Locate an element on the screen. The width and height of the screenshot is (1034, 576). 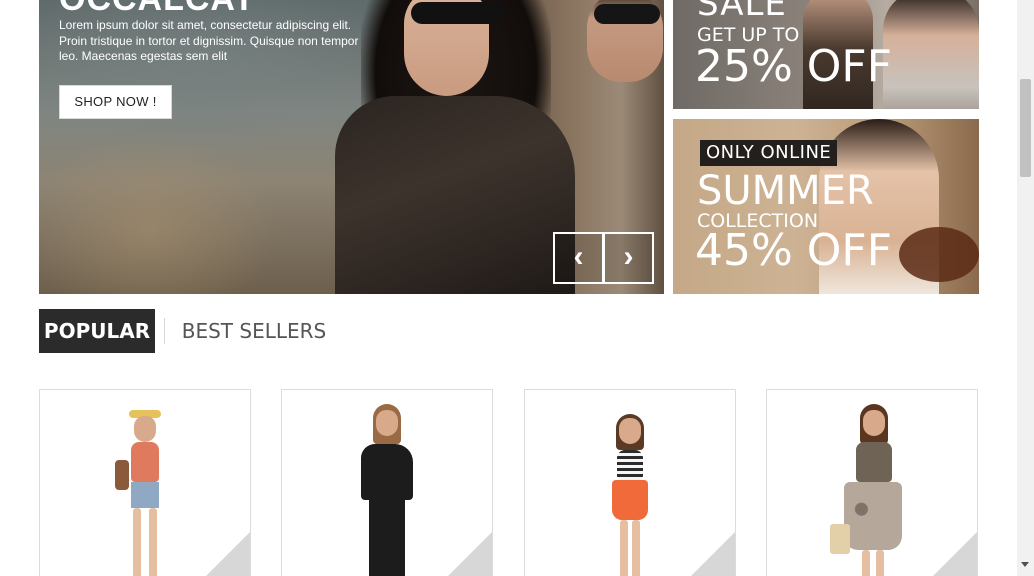
tab-divider is located at coordinates (164, 331).